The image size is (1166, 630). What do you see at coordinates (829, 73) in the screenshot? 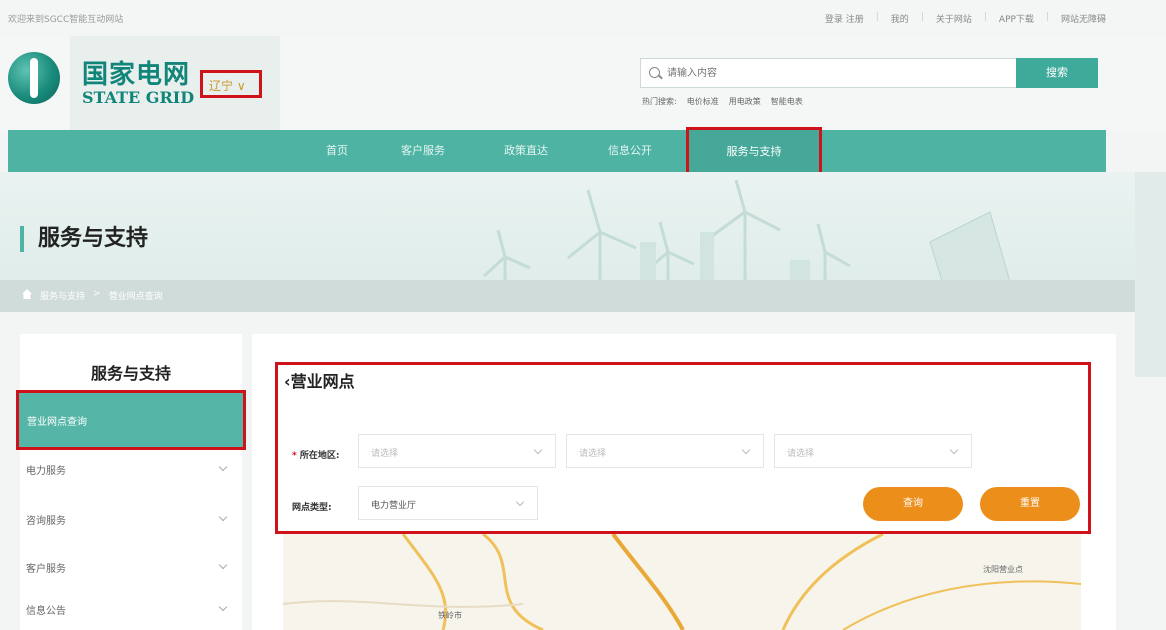
I see `search-input` at bounding box center [829, 73].